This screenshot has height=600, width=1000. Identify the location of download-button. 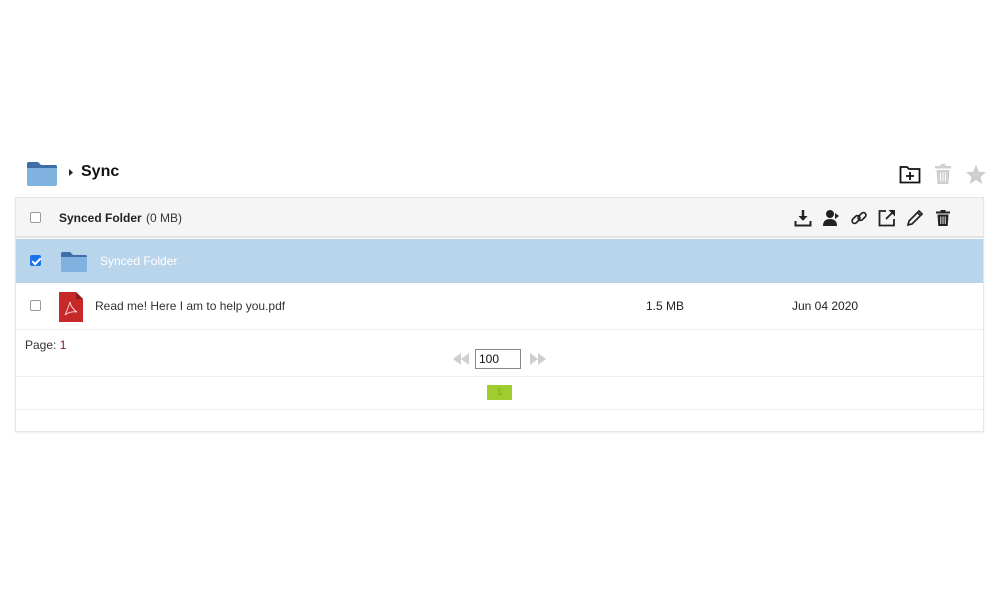
(803, 218).